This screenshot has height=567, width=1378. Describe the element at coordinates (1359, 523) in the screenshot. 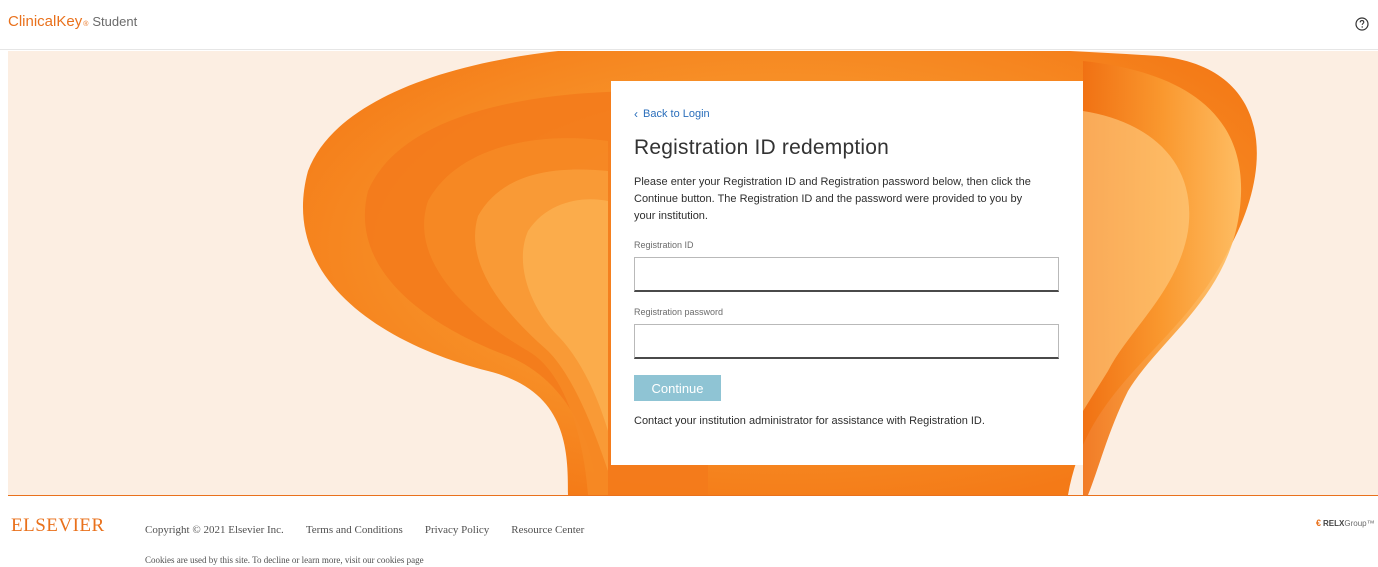

I see `relx-group-text: Group™` at that location.